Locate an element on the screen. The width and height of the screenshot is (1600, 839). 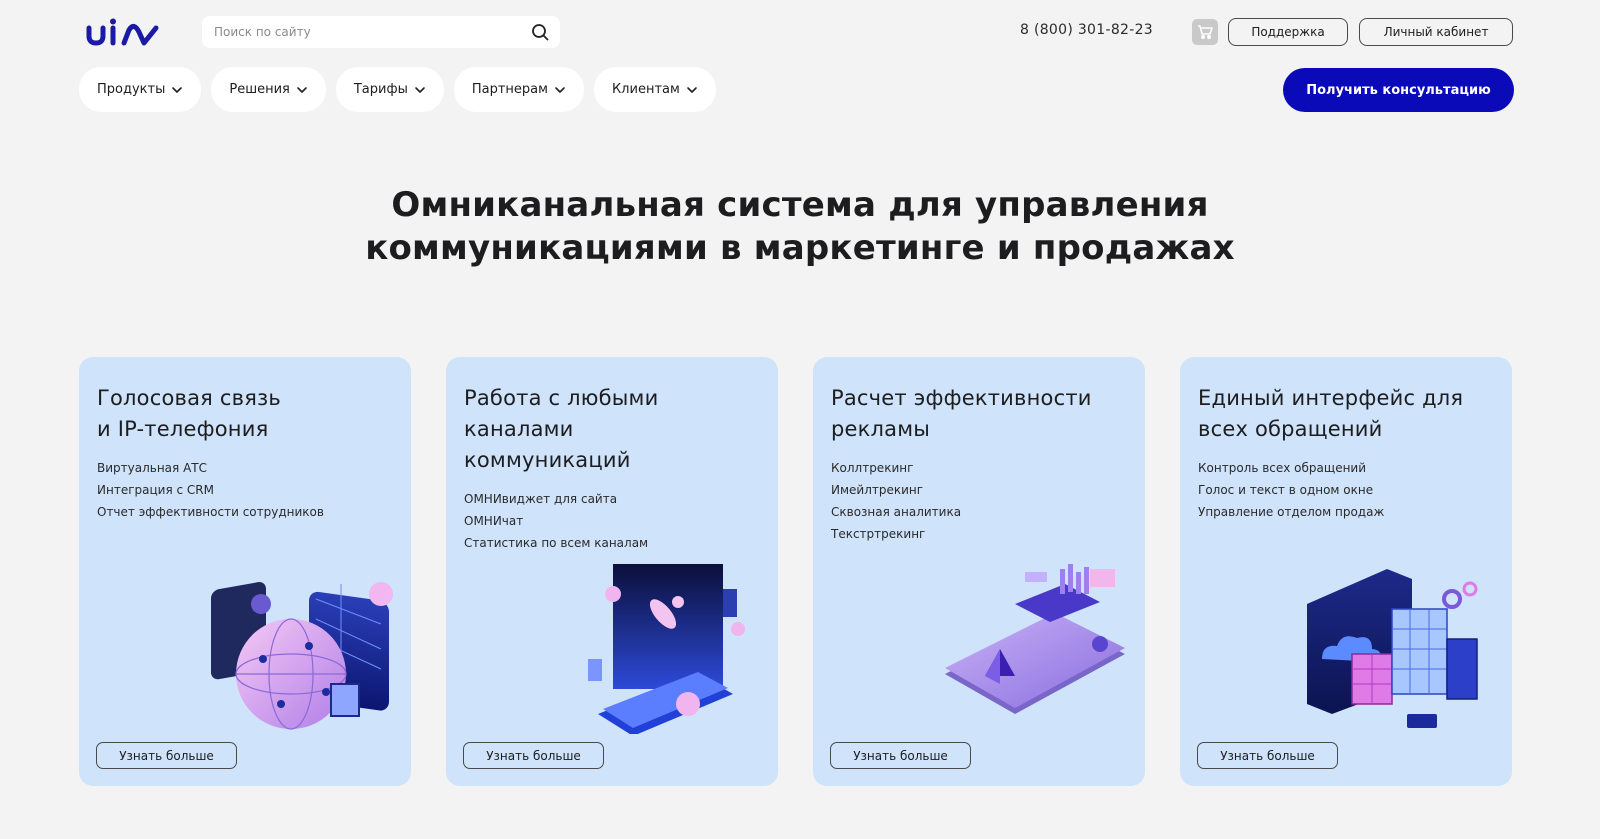
nav-item-products: Продукты is located at coordinates (140, 89).